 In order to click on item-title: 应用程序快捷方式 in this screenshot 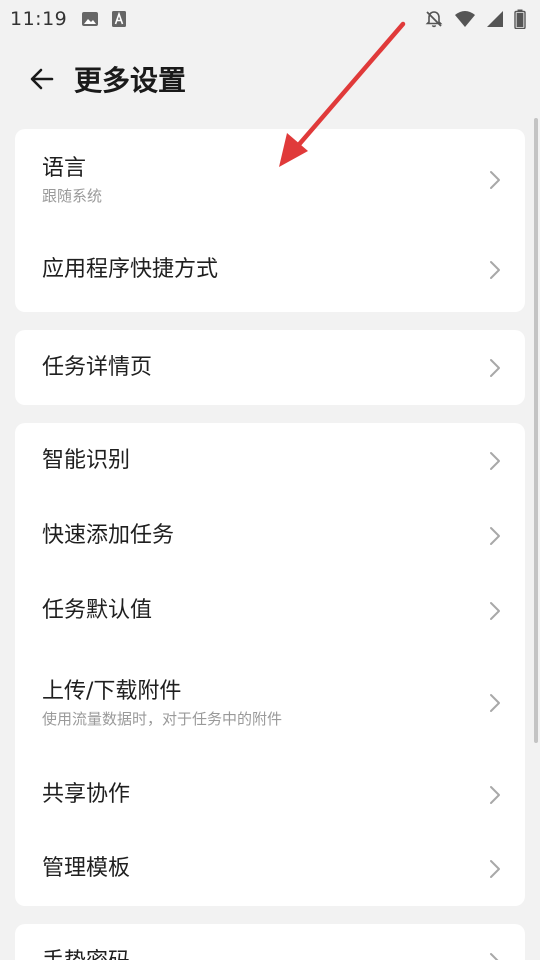, I will do `click(130, 269)`.